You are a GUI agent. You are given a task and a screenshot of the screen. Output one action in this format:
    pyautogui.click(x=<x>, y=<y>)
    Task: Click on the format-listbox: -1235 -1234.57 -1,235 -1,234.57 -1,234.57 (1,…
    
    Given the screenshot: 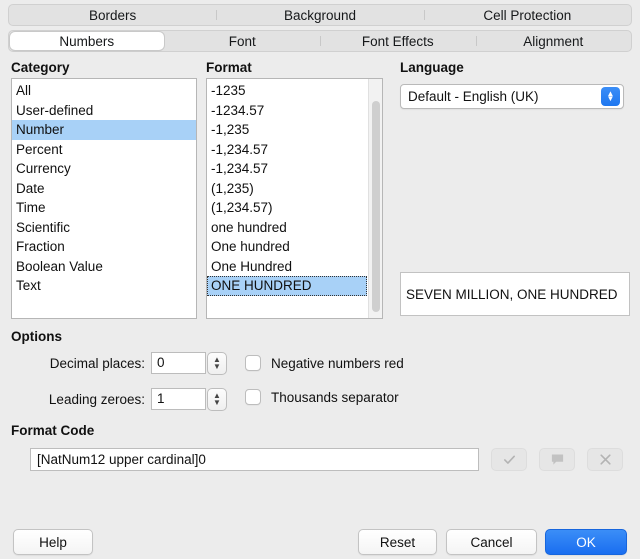 What is the action you would take?
    pyautogui.click(x=294, y=198)
    